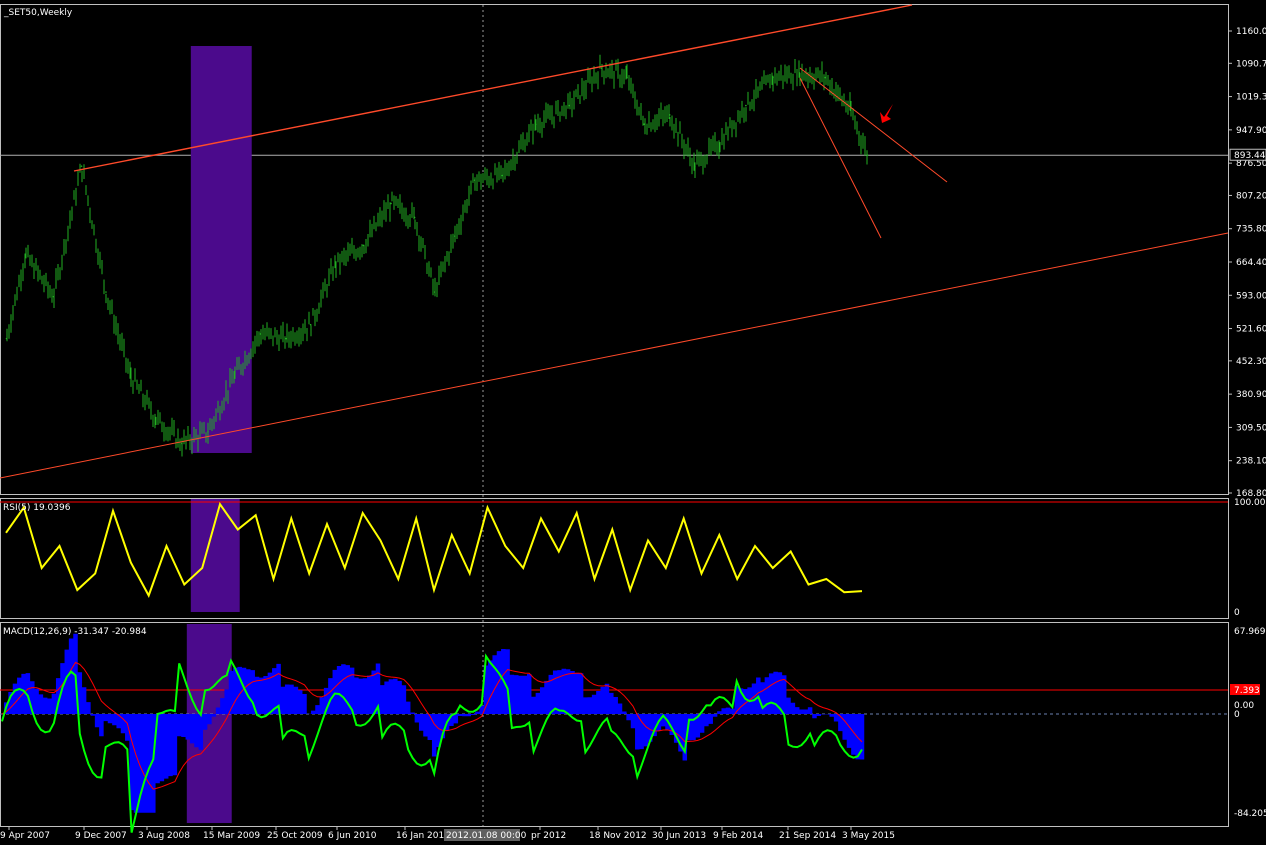 This screenshot has height=845, width=1266. I want to click on crosshair-time-label: 2012.01.08 00:00, so click(486, 836).